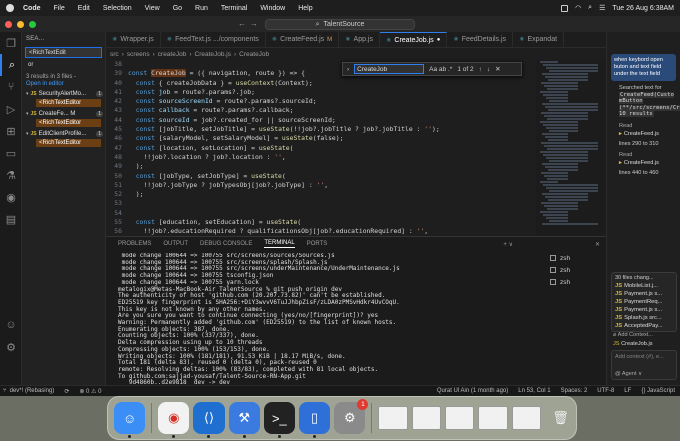 This screenshot has width=680, height=441. Describe the element at coordinates (63, 52) in the screenshot. I see `search-input: <RichTextEdit` at that location.